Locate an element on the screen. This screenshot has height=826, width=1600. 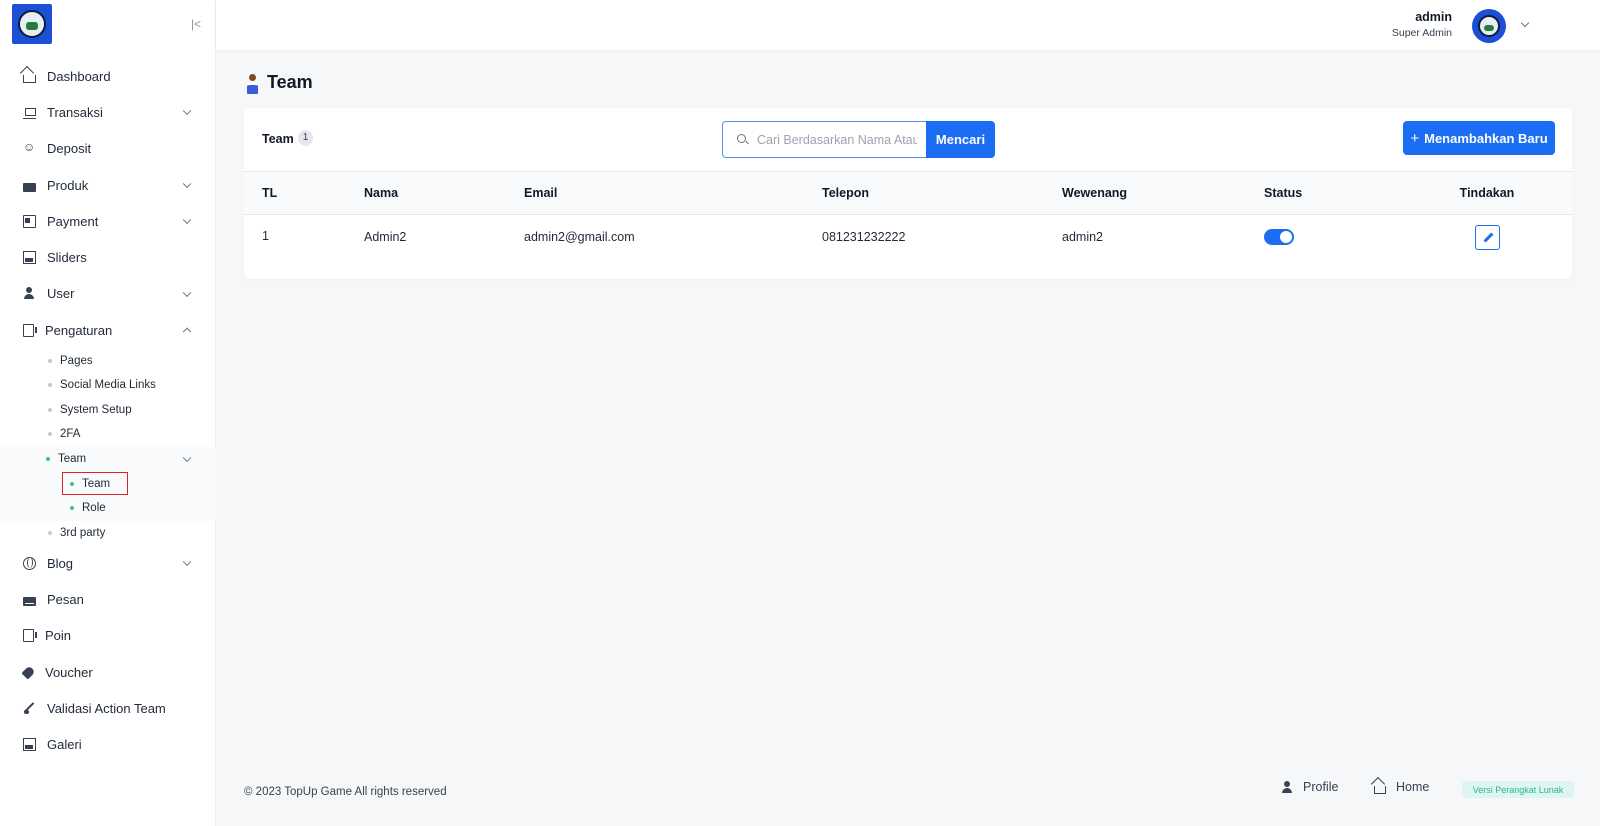
column-header-email: Email is located at coordinates (541, 192).